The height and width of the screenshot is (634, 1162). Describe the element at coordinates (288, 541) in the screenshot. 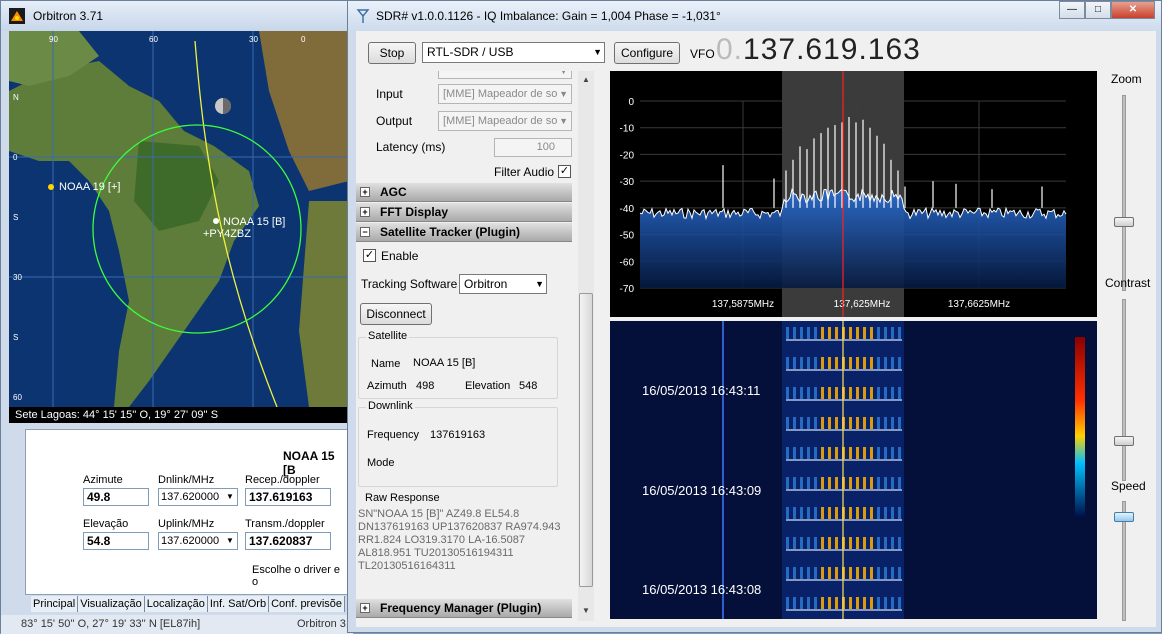

I see `transm-field: 137.620837` at that location.